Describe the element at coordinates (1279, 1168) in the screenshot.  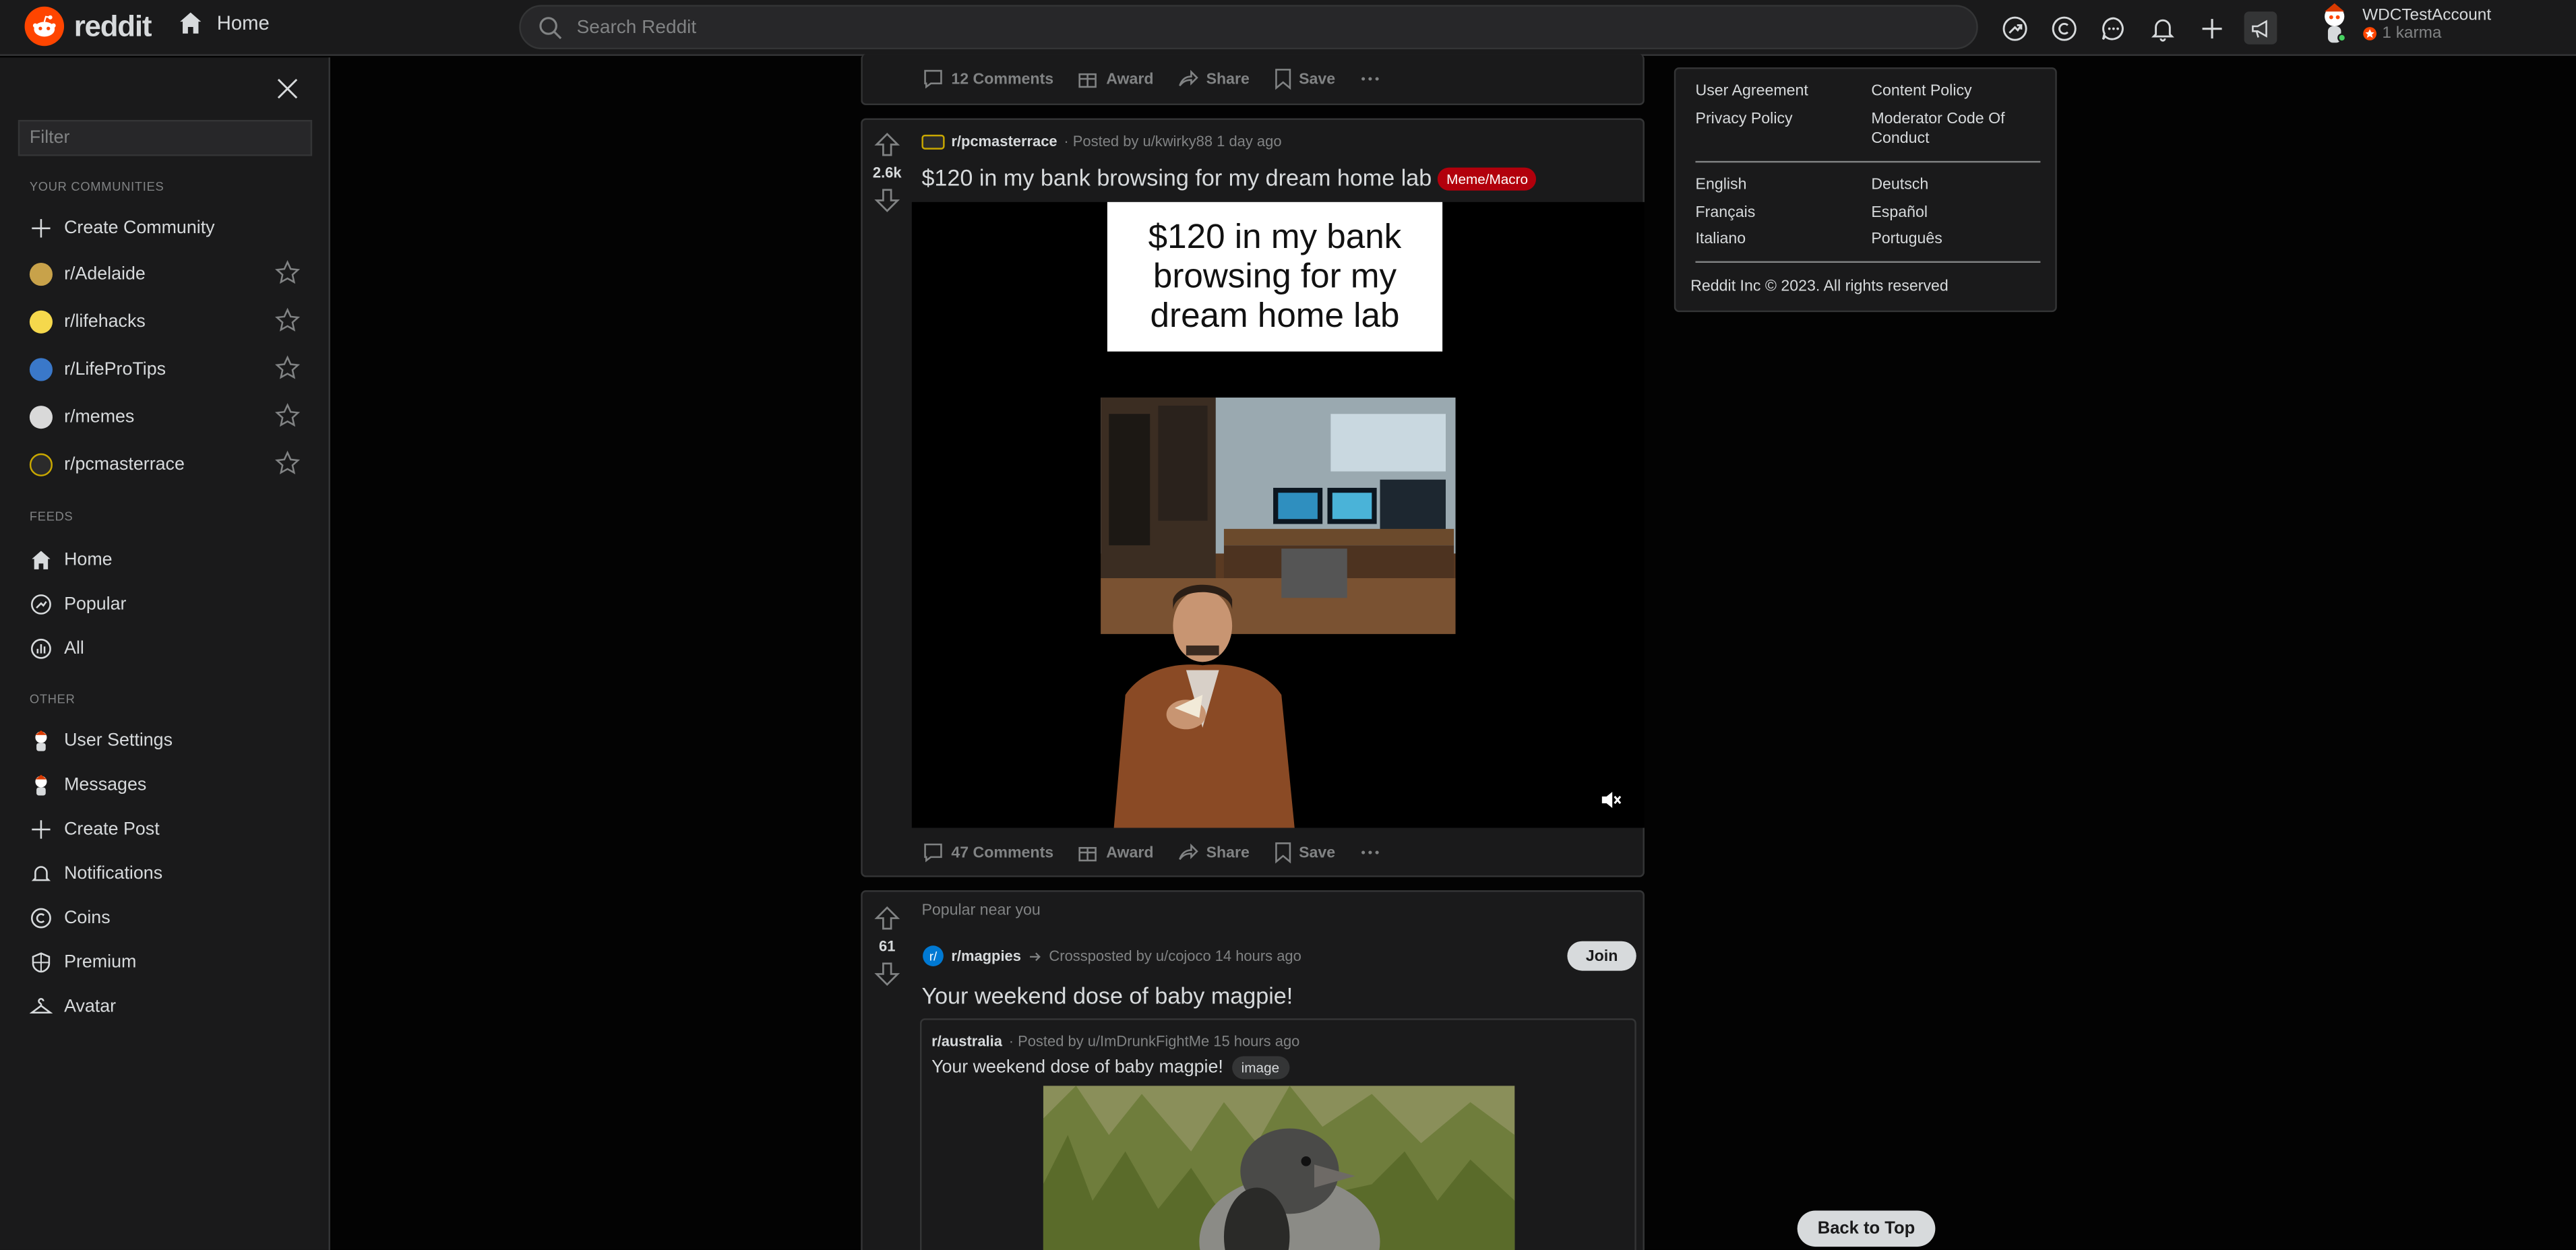
I see `magpie-image` at that location.